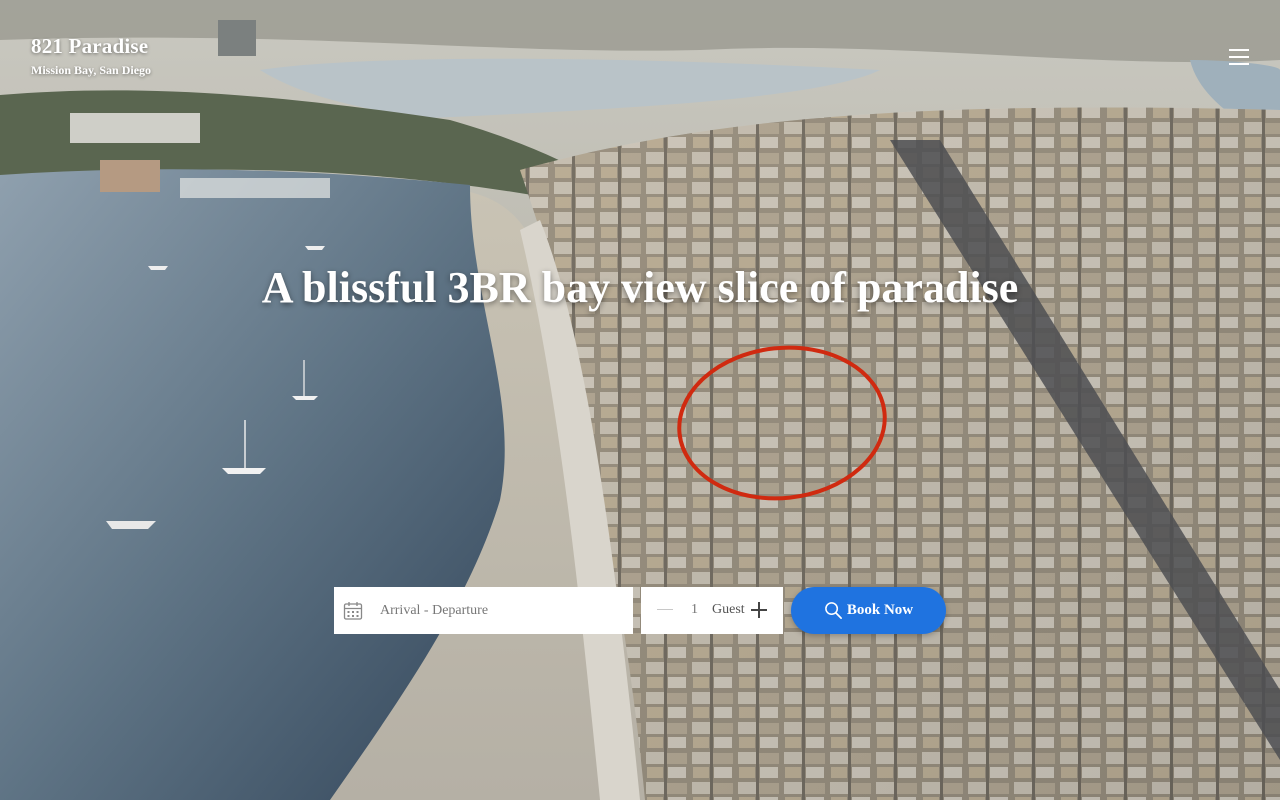 The height and width of the screenshot is (800, 1280). Describe the element at coordinates (694, 609) in the screenshot. I see `guest-count: 1` at that location.